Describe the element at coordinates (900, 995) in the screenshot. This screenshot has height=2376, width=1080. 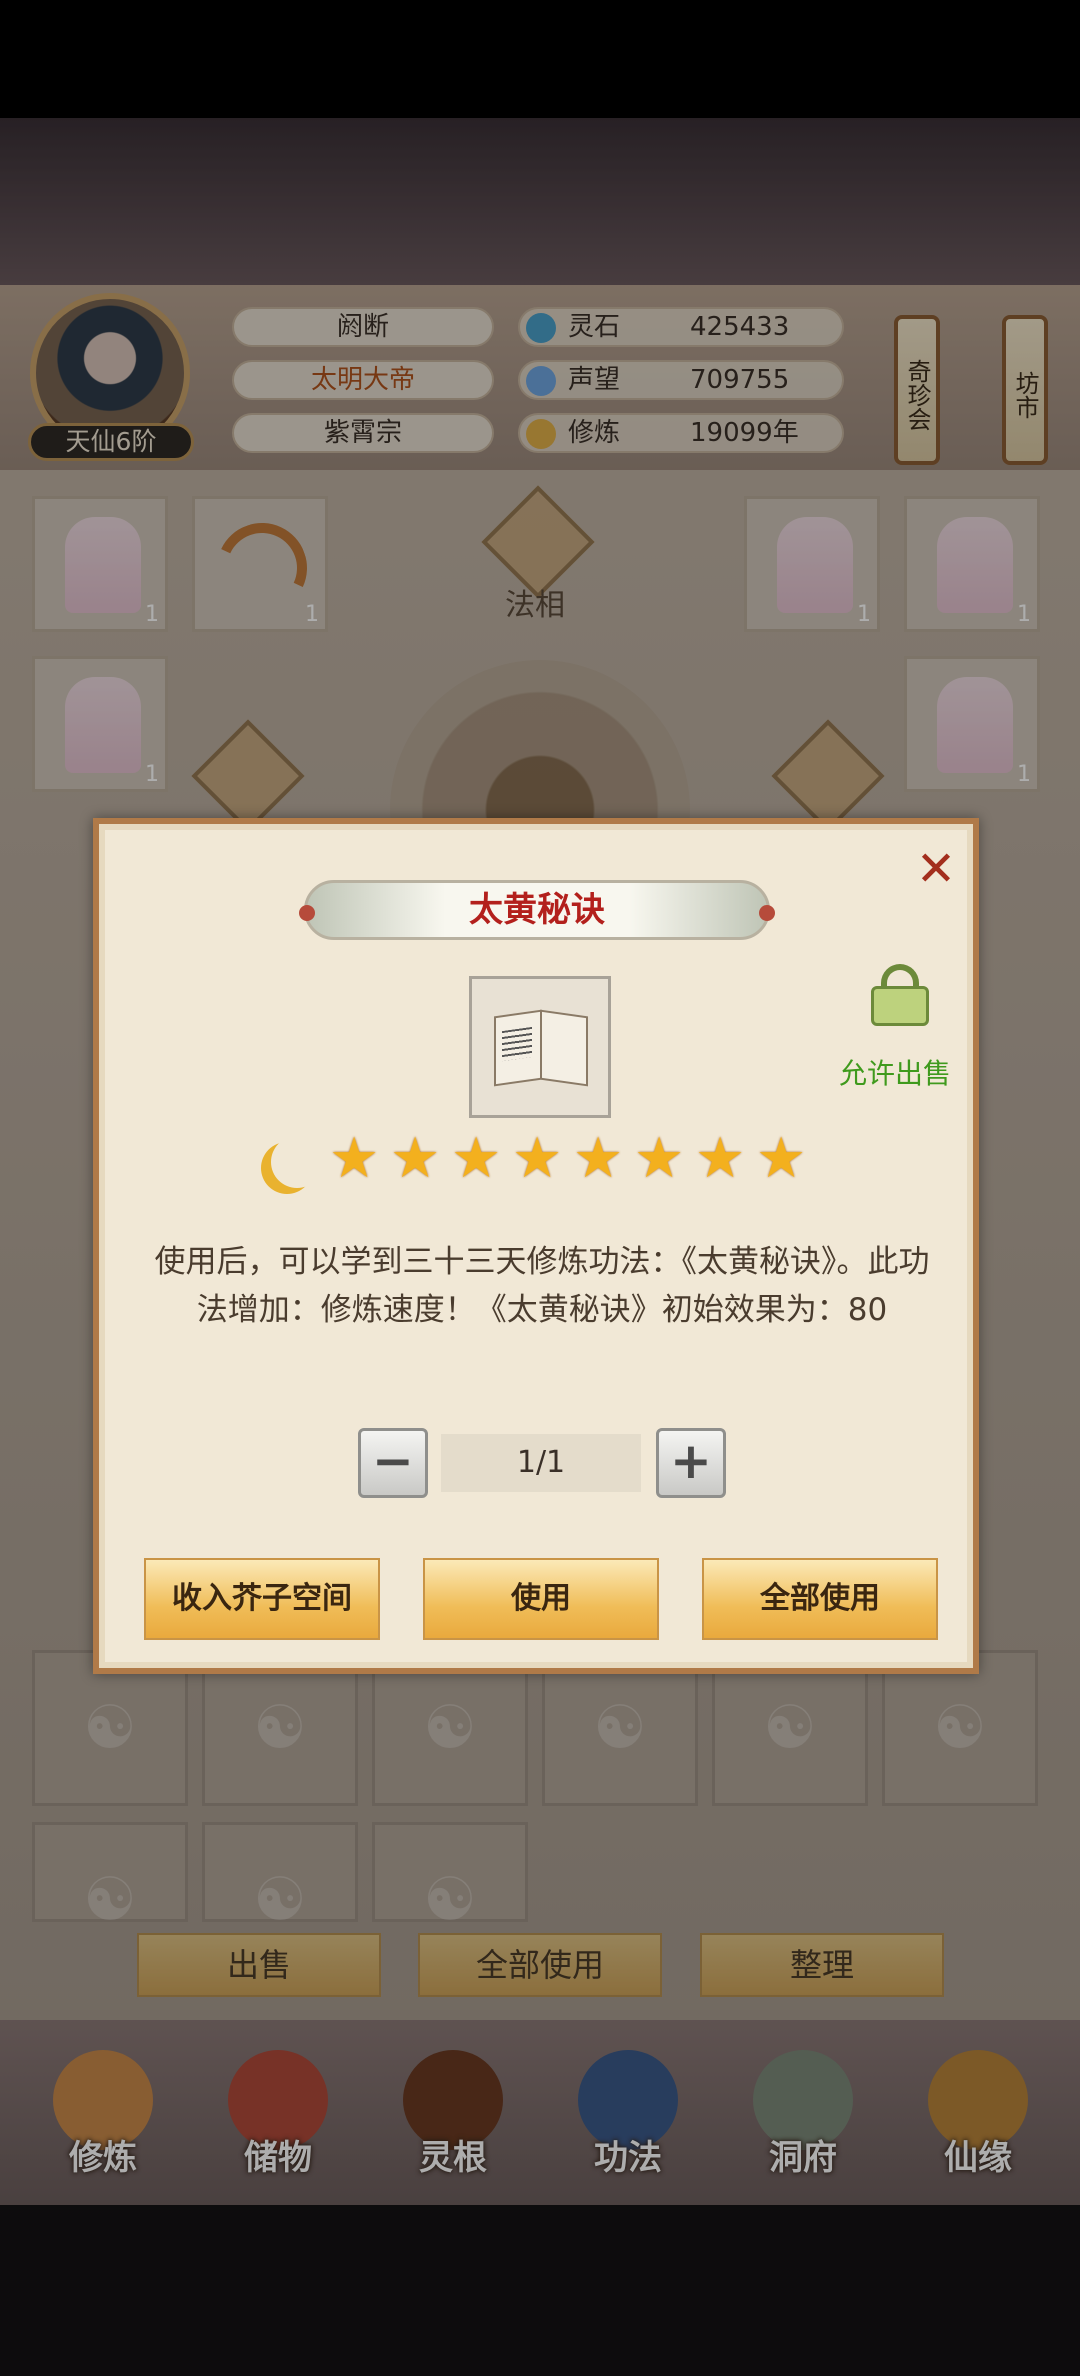
I see `unlocked-lock-icon` at that location.